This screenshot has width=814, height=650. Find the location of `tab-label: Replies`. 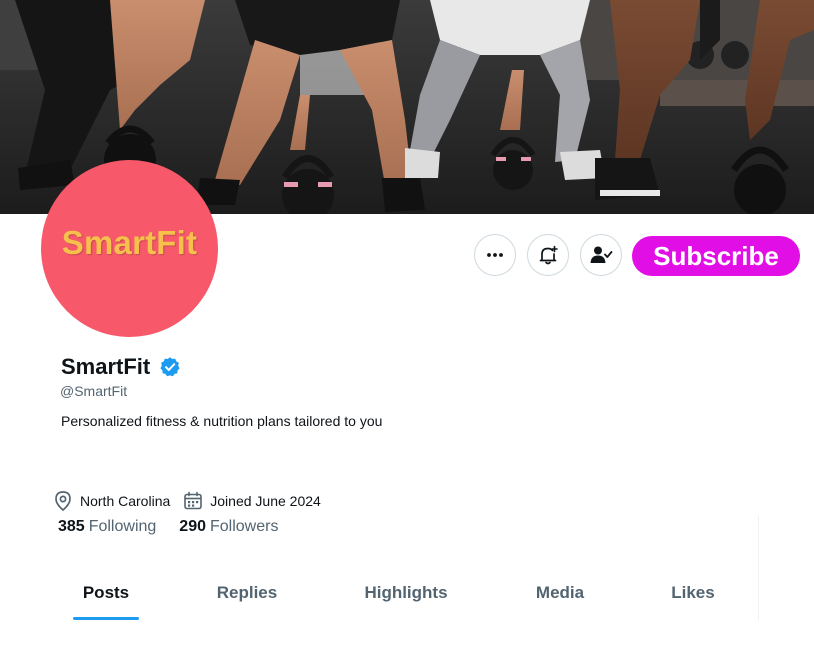

tab-label: Replies is located at coordinates (247, 592).